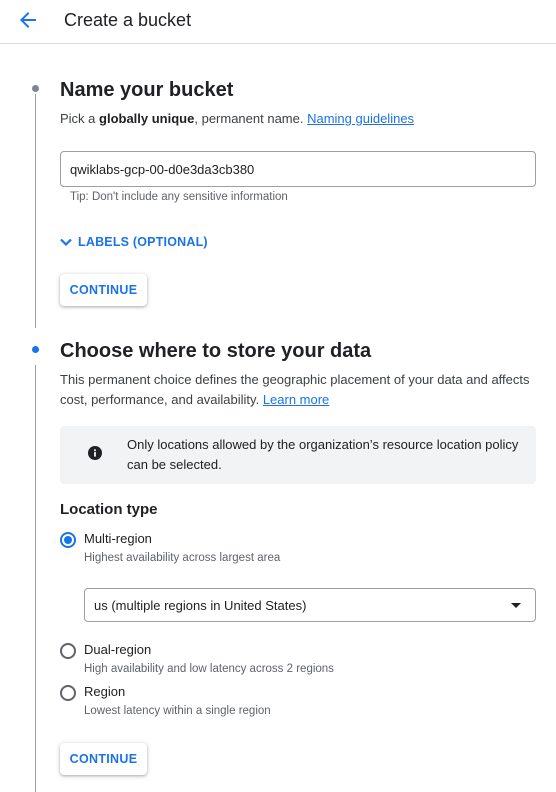 This screenshot has height=792, width=556. What do you see at coordinates (147, 90) in the screenshot?
I see `step-title-name-bucket: Name your bucket` at bounding box center [147, 90].